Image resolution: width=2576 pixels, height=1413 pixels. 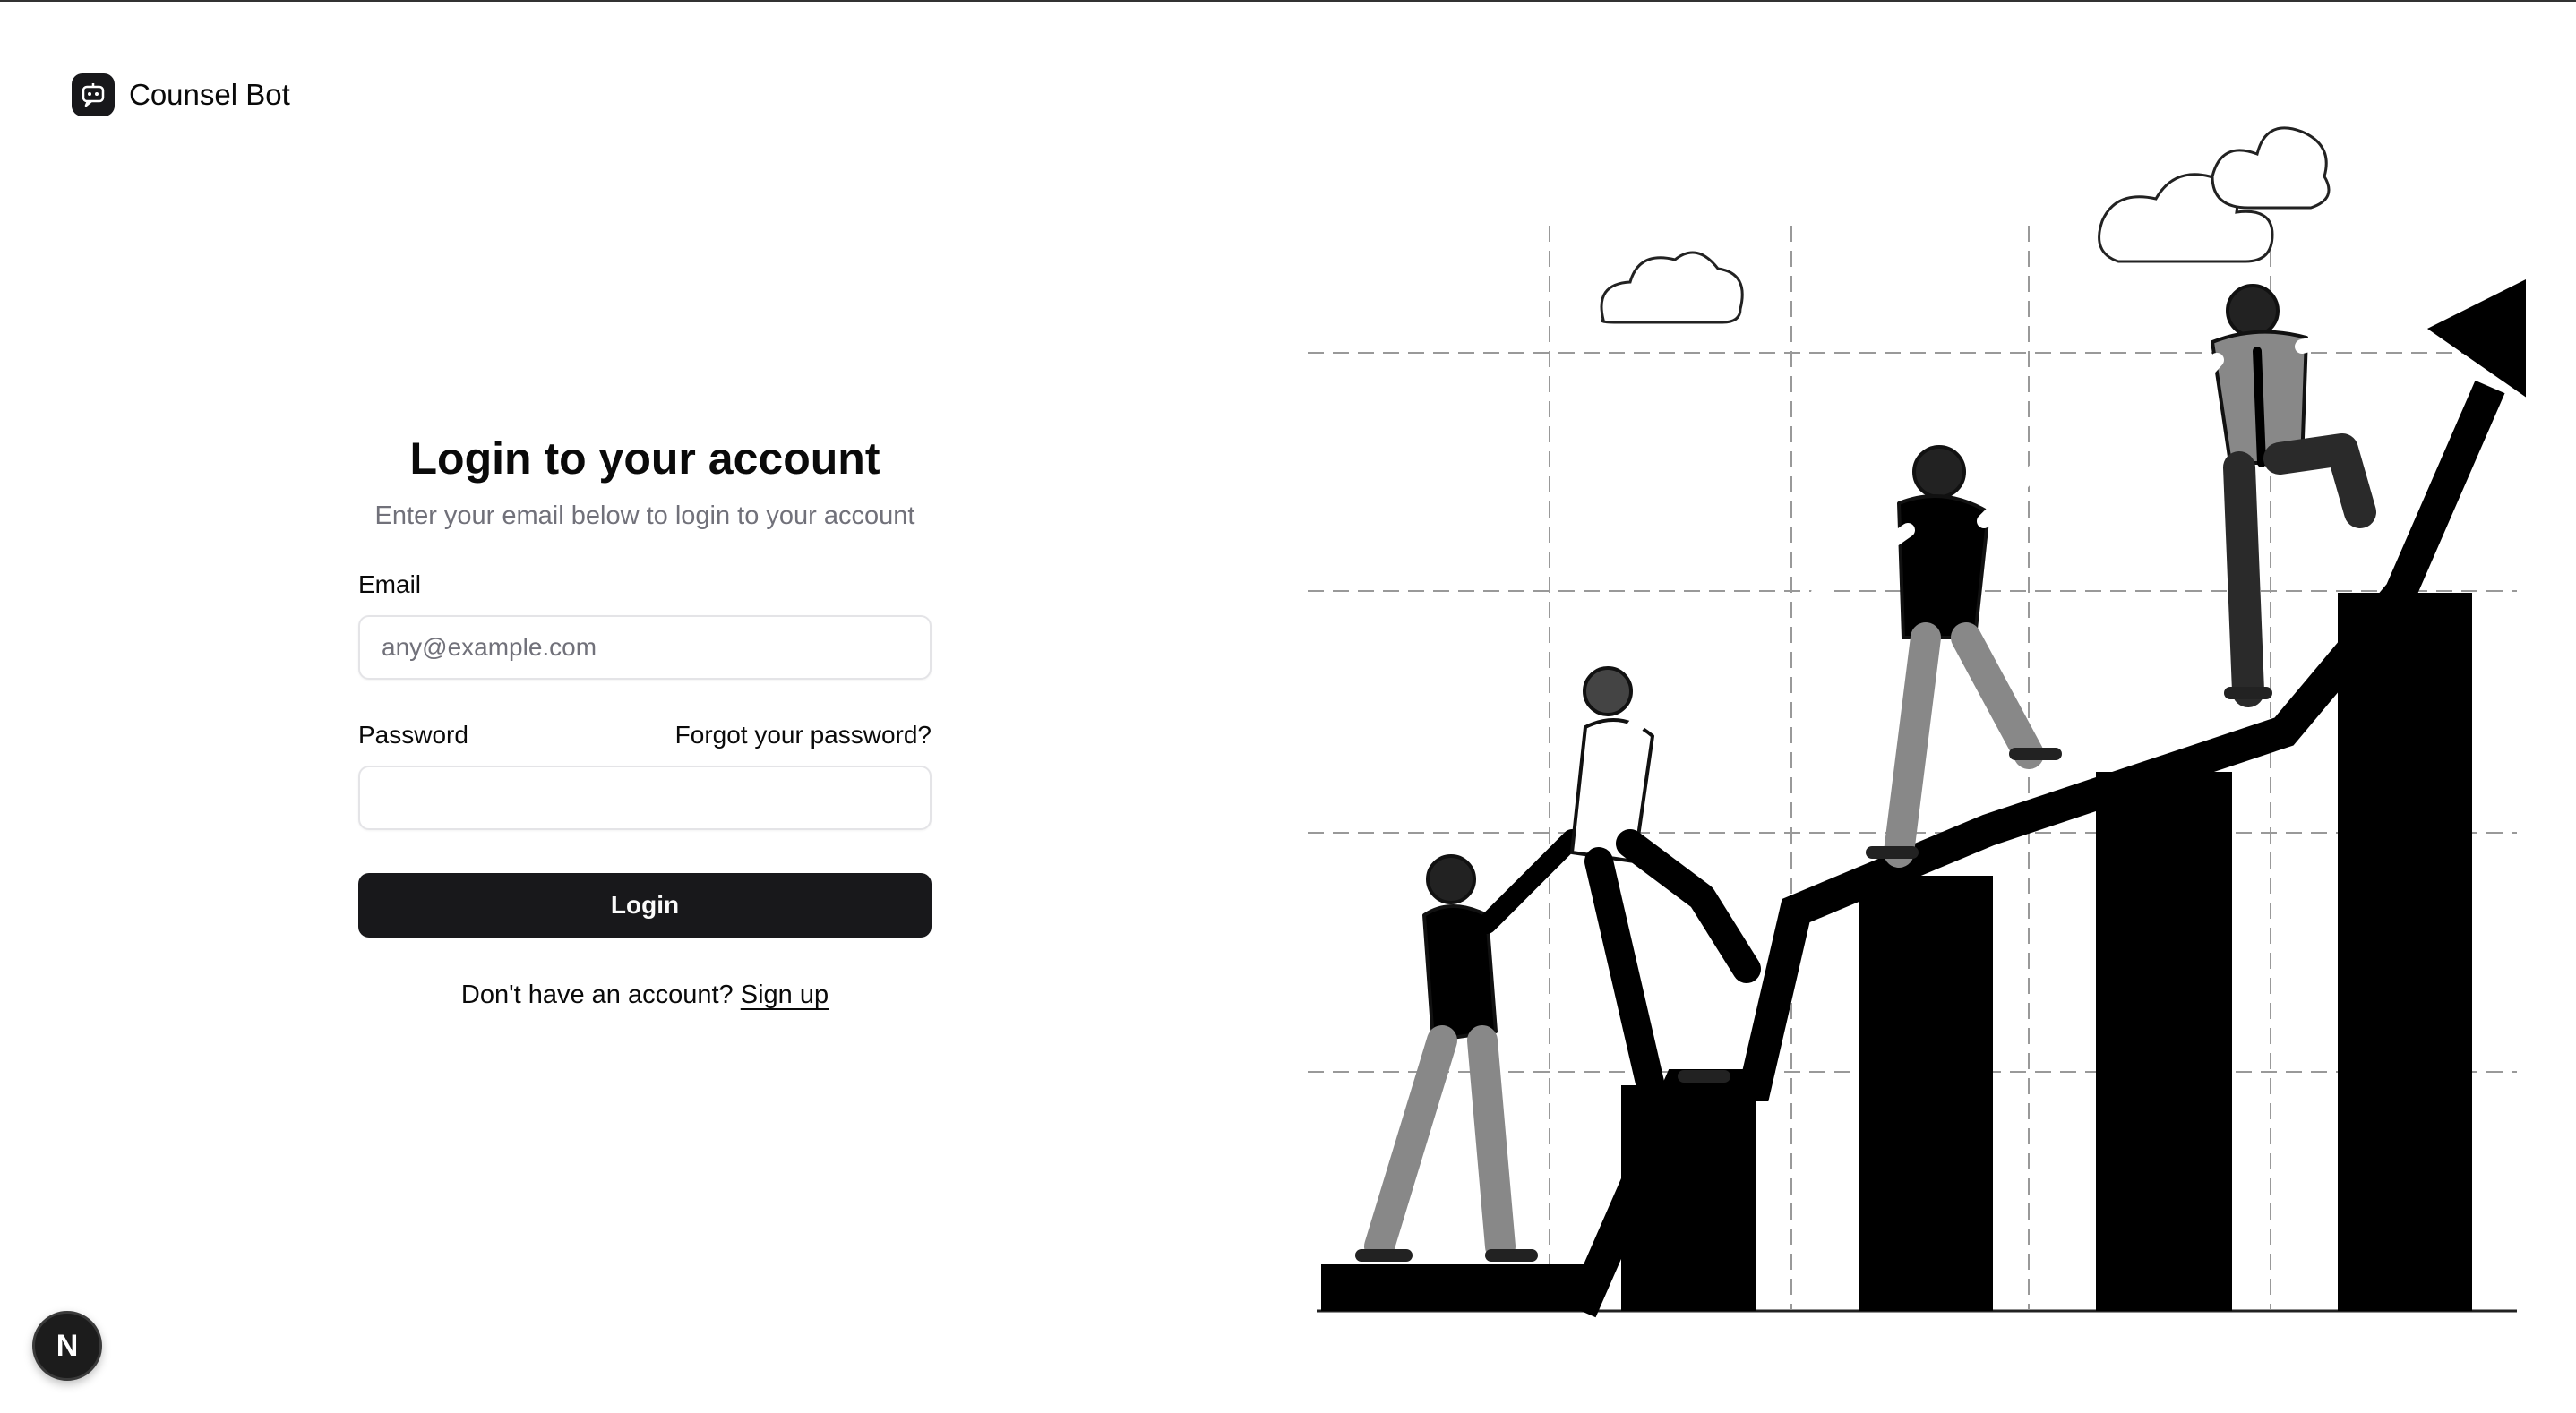 I want to click on signup-row: Don't have an account? Sign up, so click(x=645, y=995).